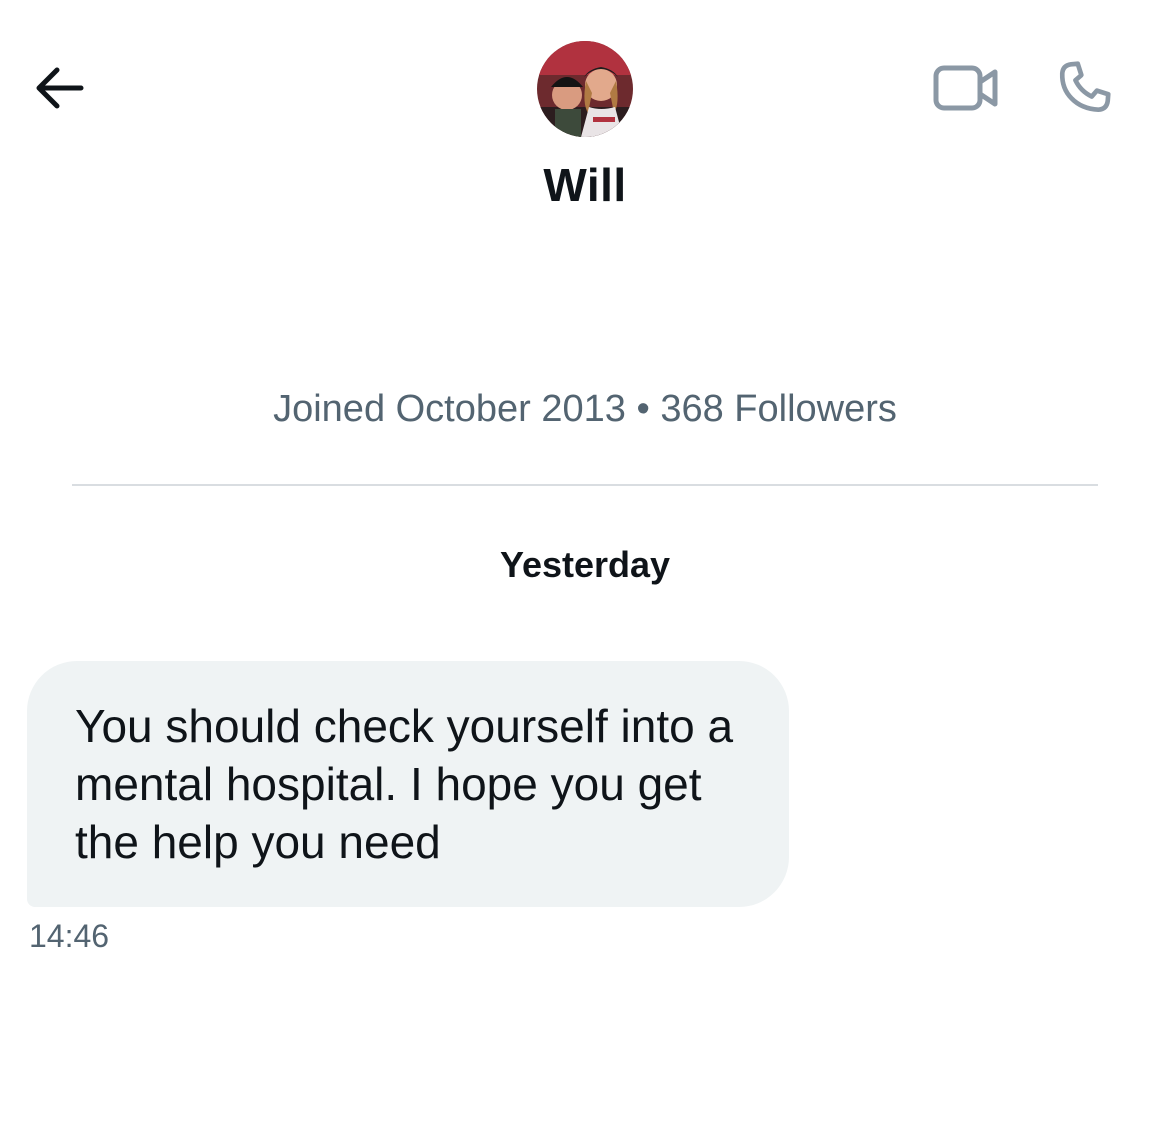 This screenshot has width=1170, height=1121. I want to click on joined-date: Joined October 2013, so click(449, 409).